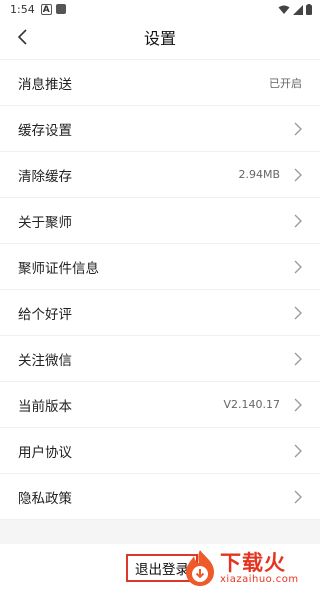  What do you see at coordinates (45, 84) in the screenshot?
I see `row-label: 消息推送` at bounding box center [45, 84].